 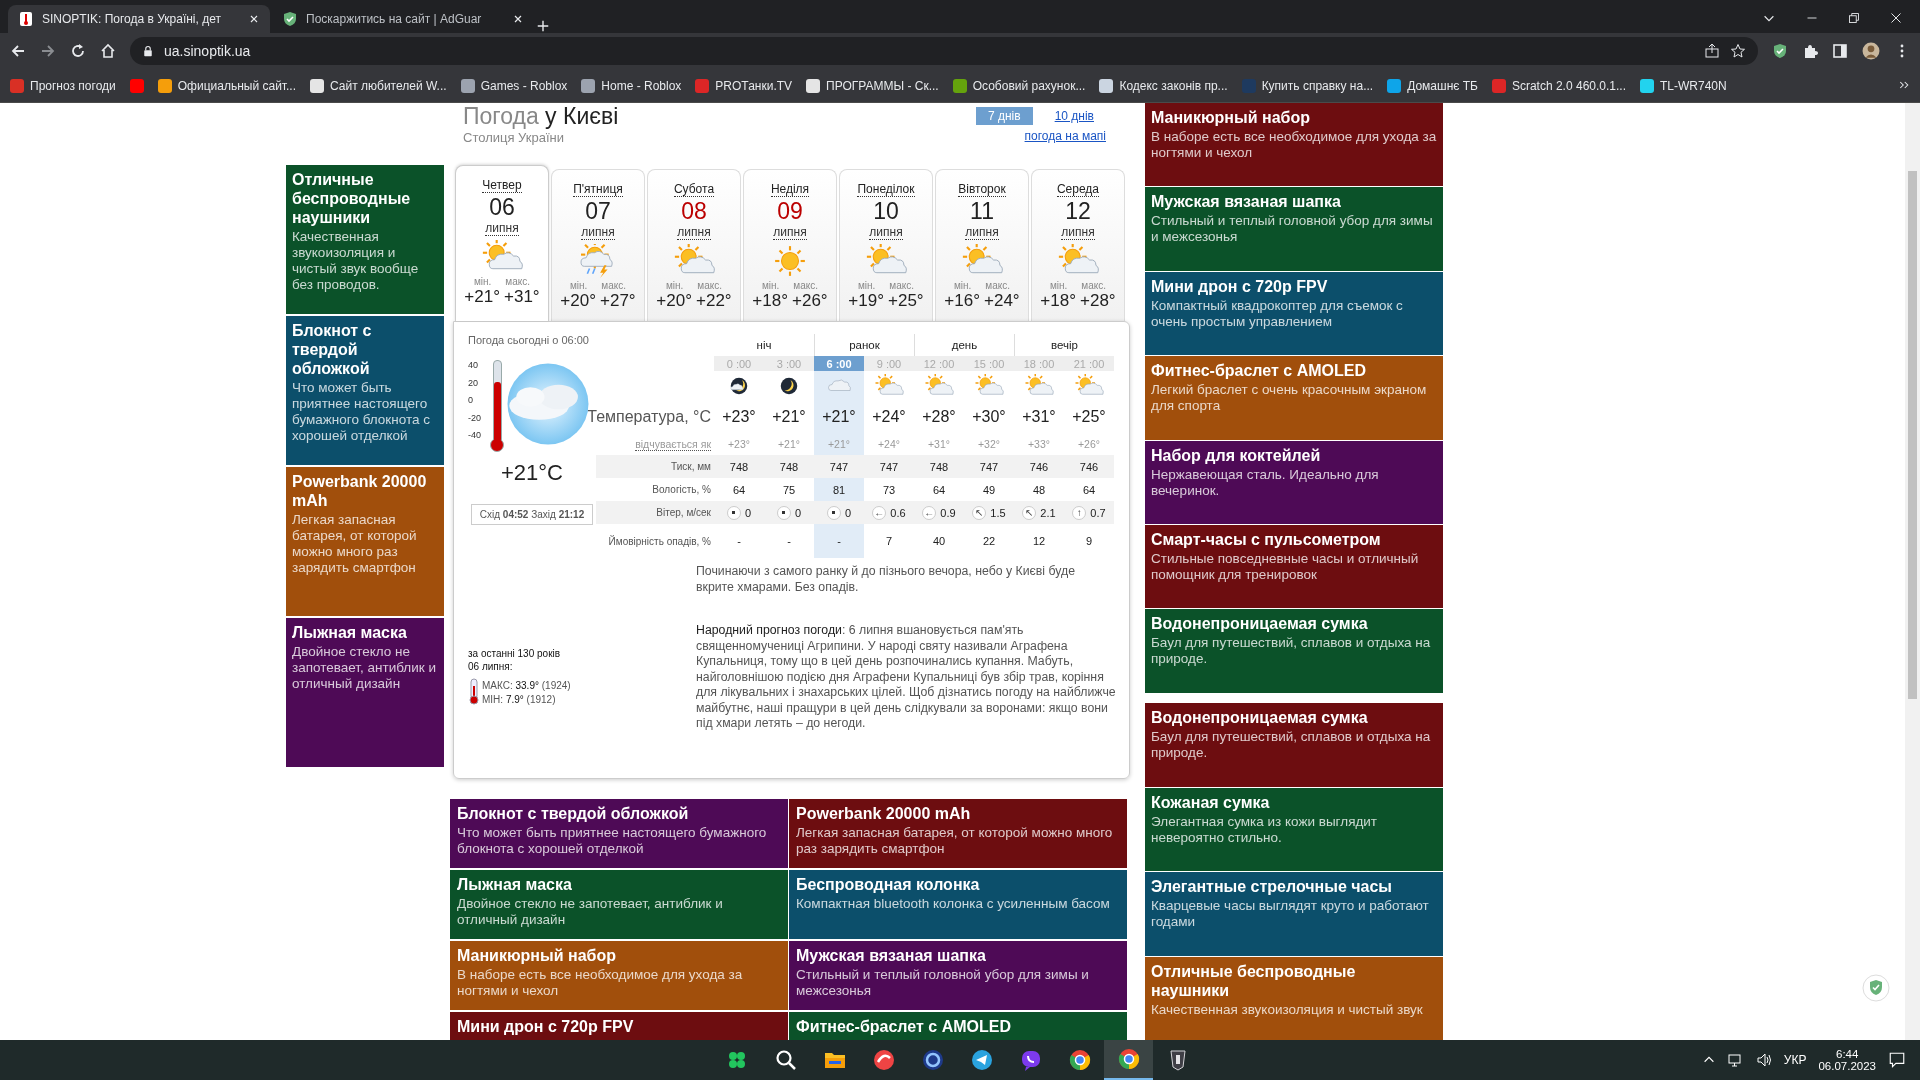 I want to click on back-icon, so click(x=18, y=51).